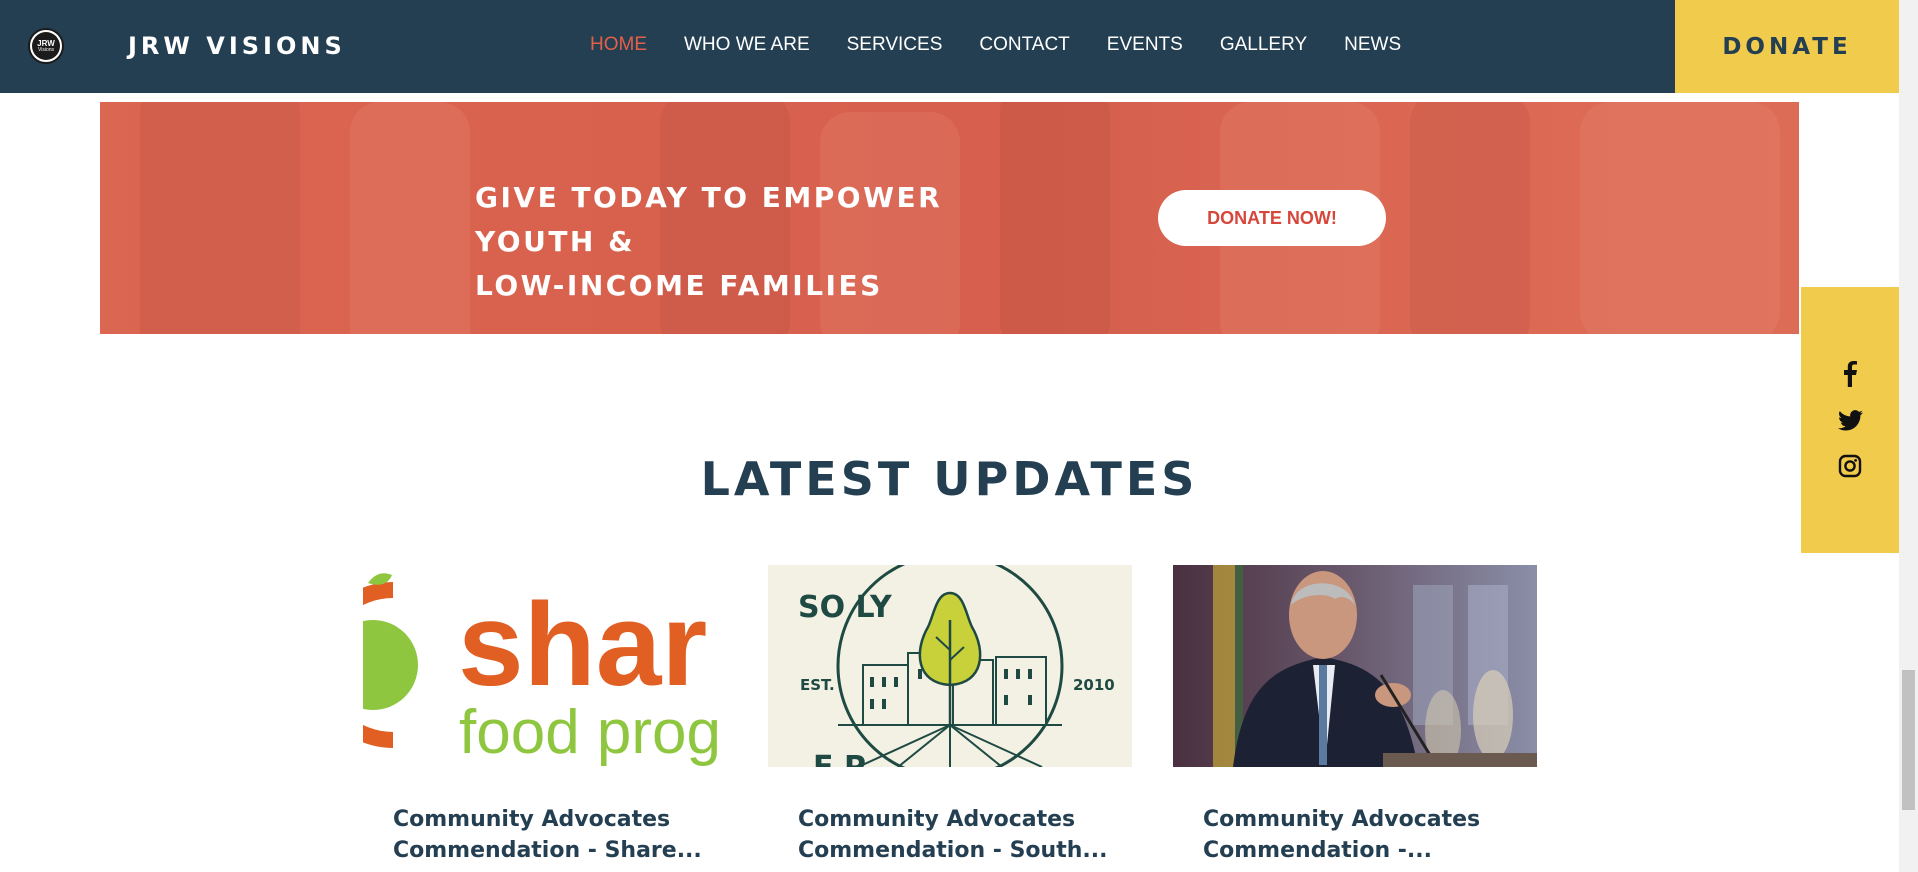  What do you see at coordinates (237, 46) in the screenshot?
I see `brand-name: JRW VISIONS` at bounding box center [237, 46].